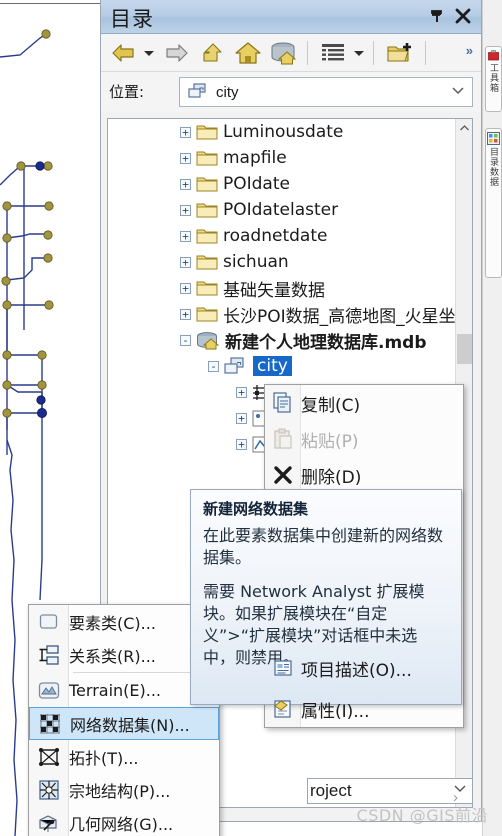  I want to click on location-combo: city, so click(326, 92).